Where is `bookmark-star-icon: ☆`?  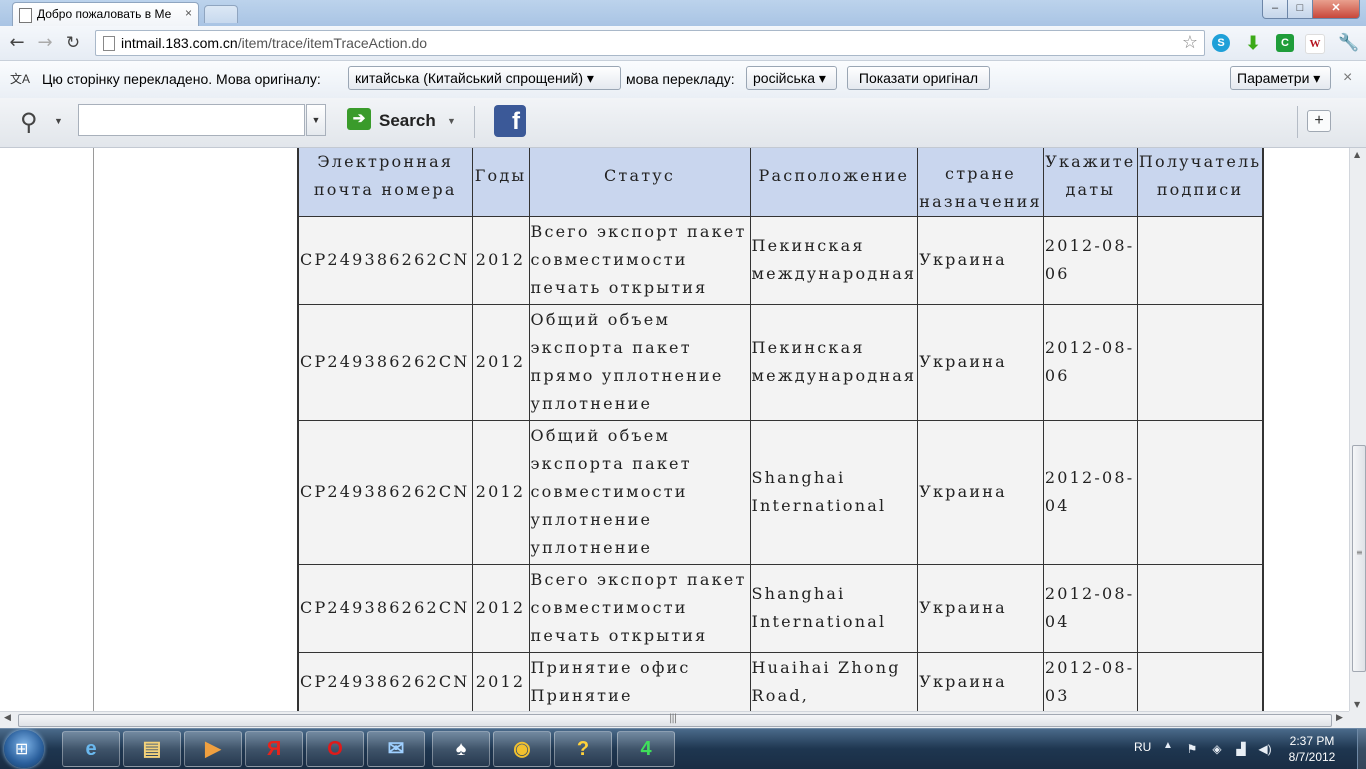
bookmark-star-icon: ☆ is located at coordinates (1190, 42).